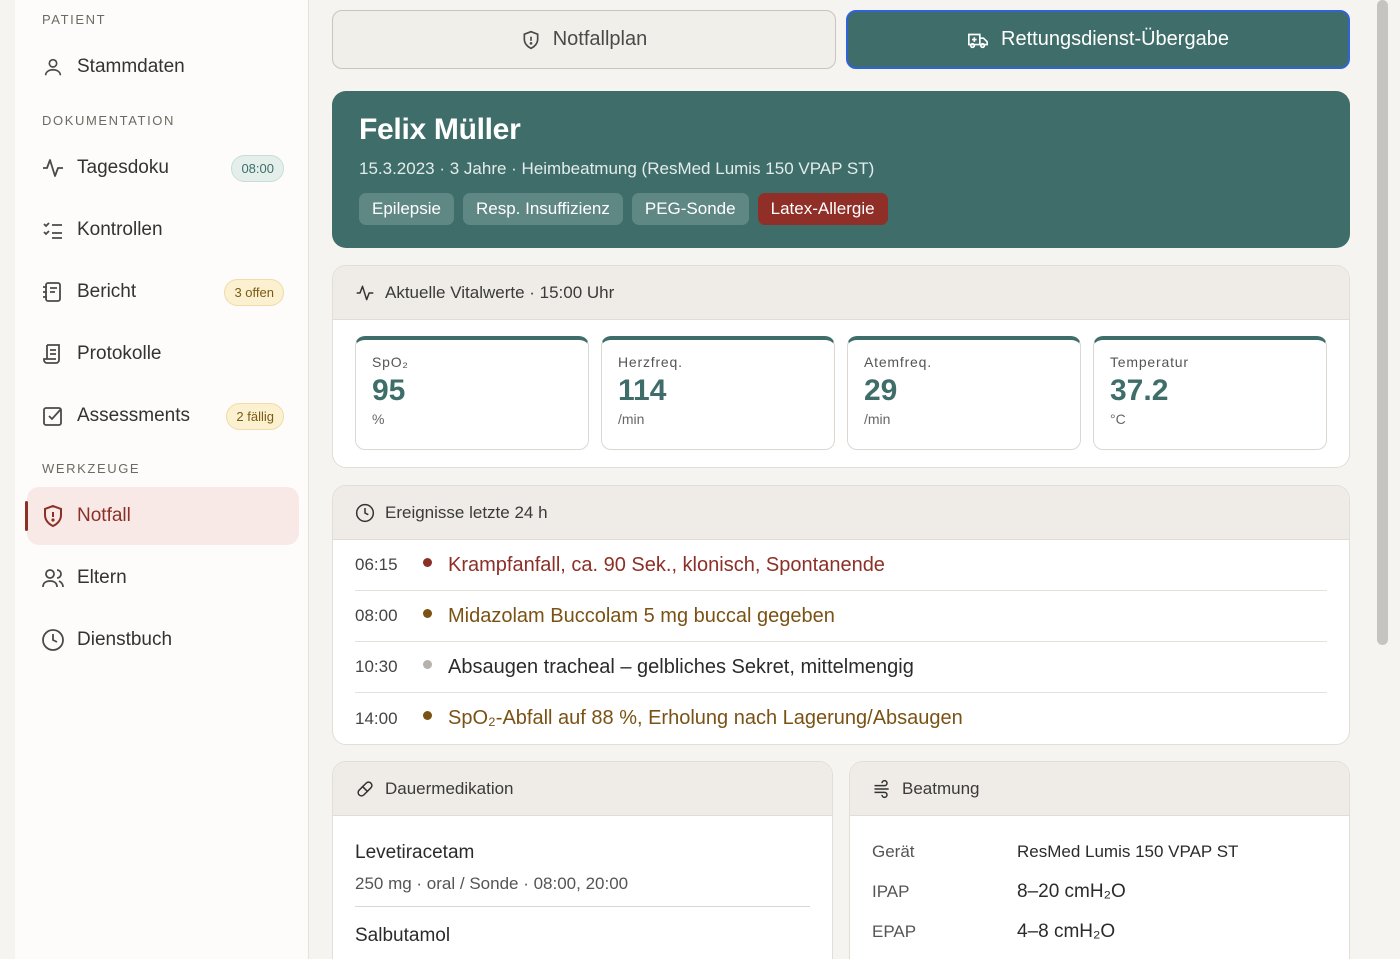  Describe the element at coordinates (365, 789) in the screenshot. I see `pill-icon` at that location.